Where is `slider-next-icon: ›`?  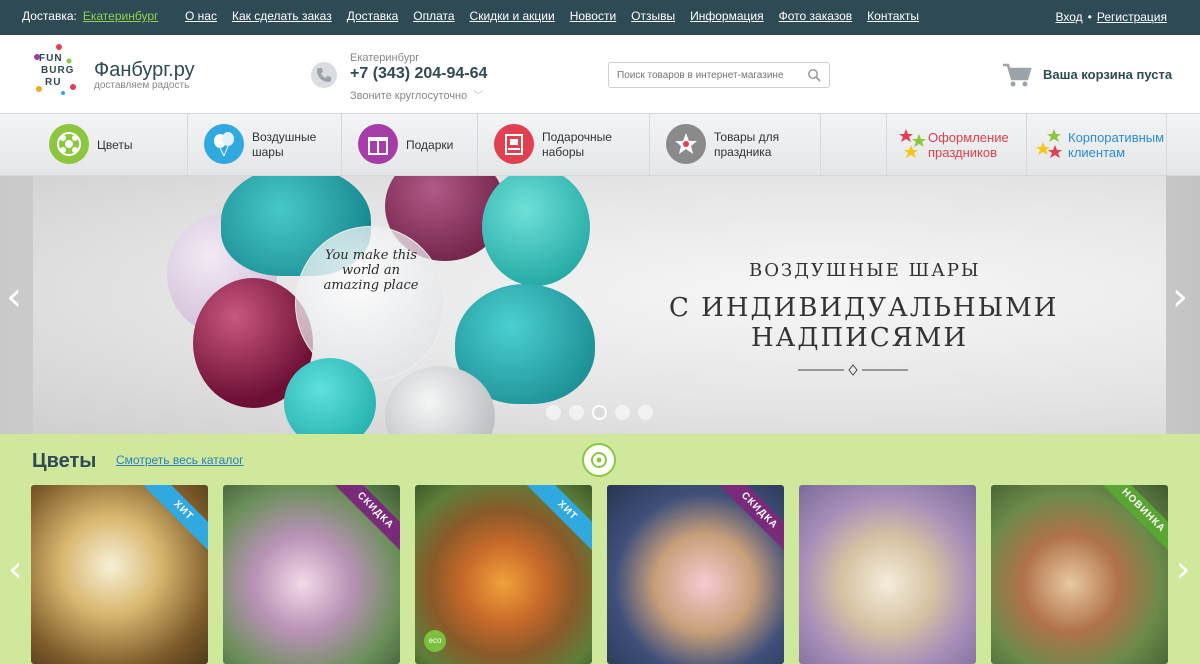 slider-next-icon: › is located at coordinates (1180, 297).